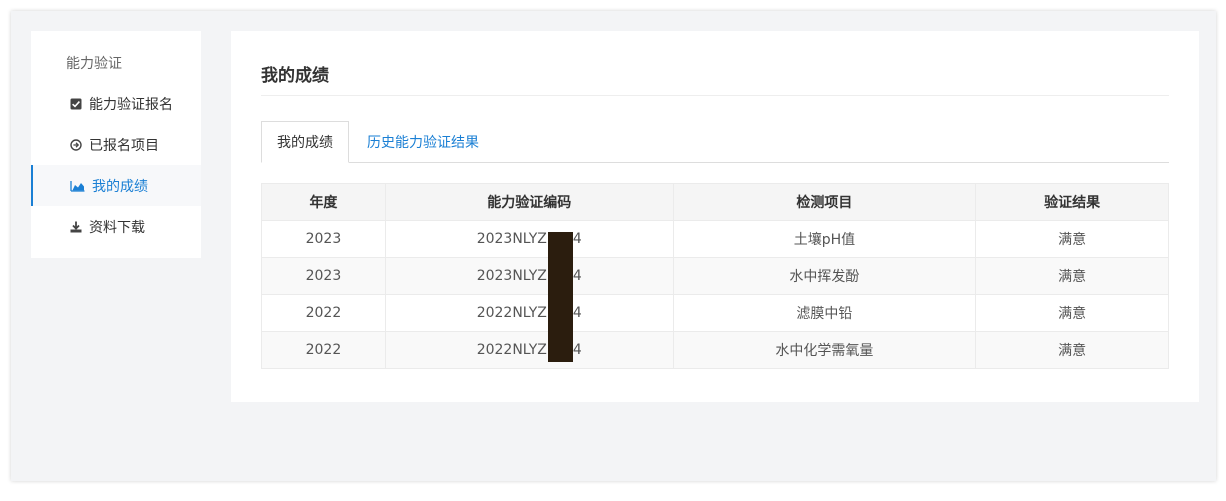 The image size is (1226, 501). I want to click on table-header-row: 年度 能力验证编码 检测项目 验证结果, so click(715, 202).